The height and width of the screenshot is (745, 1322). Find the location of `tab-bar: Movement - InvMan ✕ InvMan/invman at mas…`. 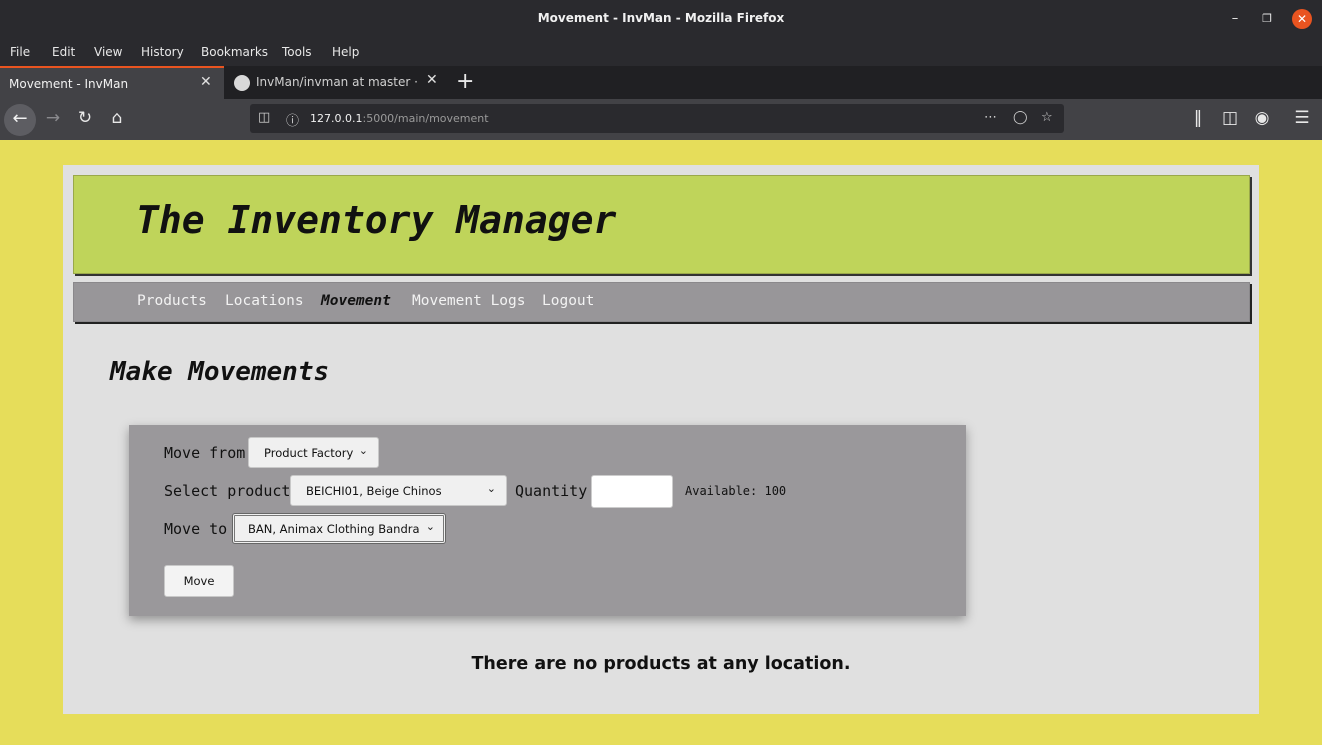

tab-bar: Movement - InvMan ✕ InvMan/invman at mas… is located at coordinates (661, 82).